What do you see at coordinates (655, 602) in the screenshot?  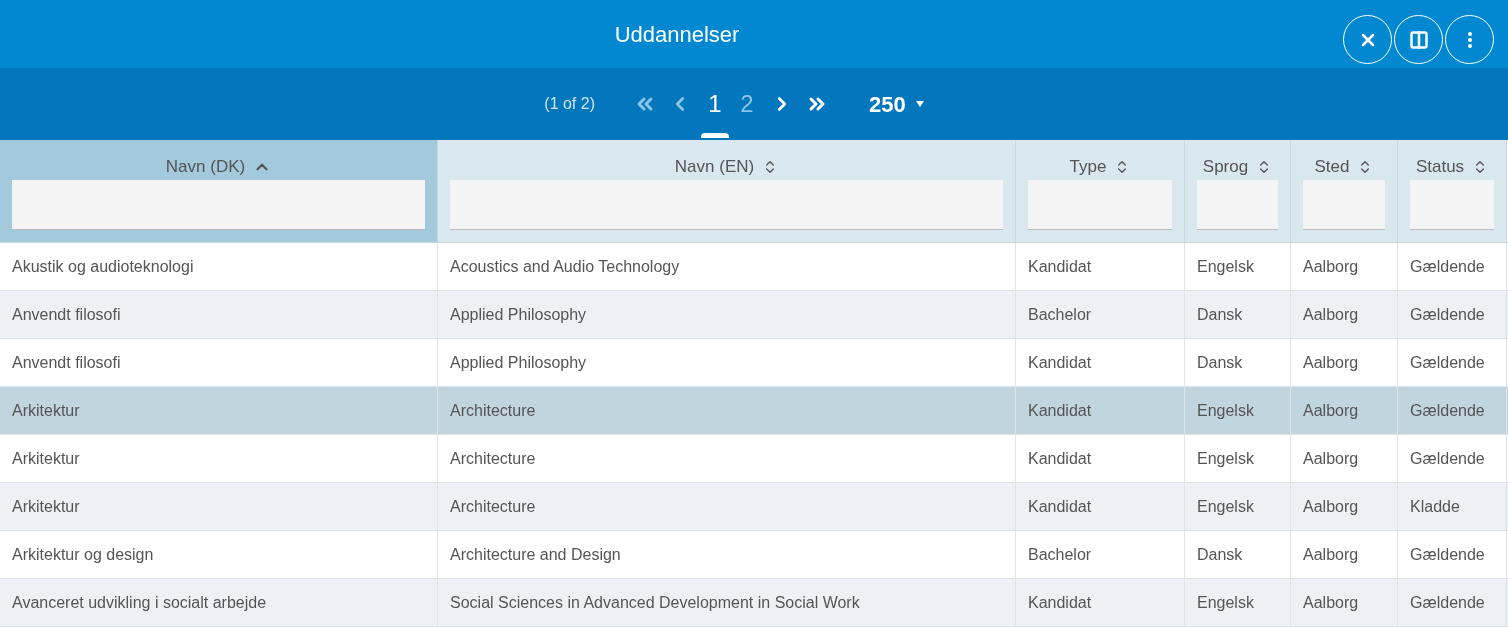 I see `table-cell-text: Social Sciences in Advanced Development in Social Work` at bounding box center [655, 602].